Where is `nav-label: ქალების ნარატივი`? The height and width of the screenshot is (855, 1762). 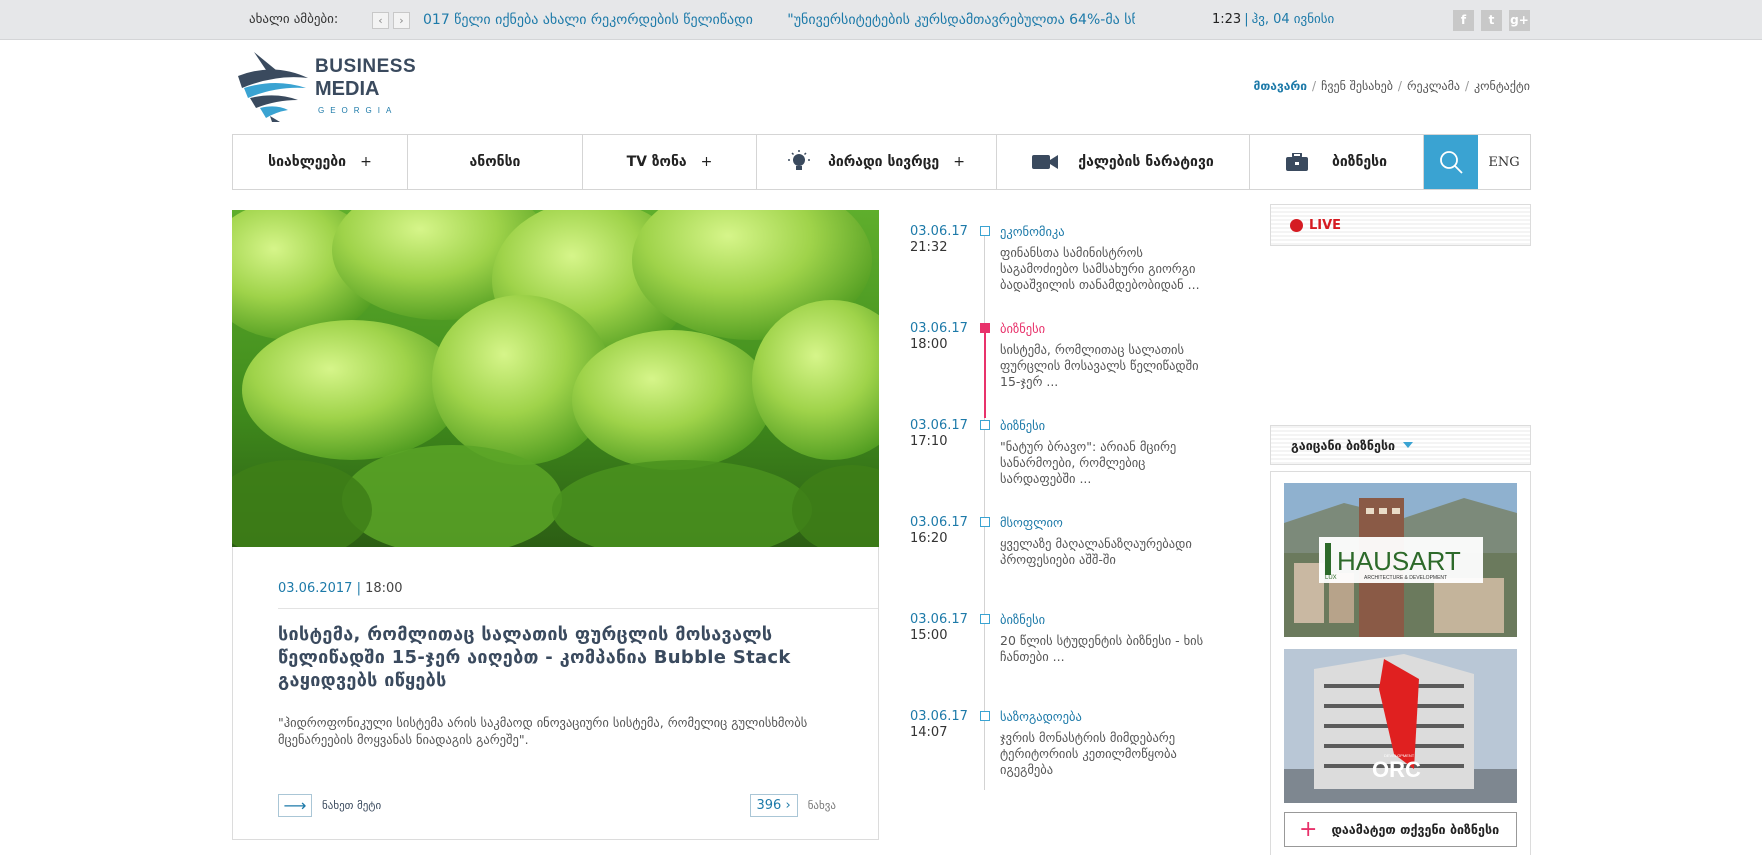
nav-label: ქალების ნარატივი is located at coordinates (1146, 162).